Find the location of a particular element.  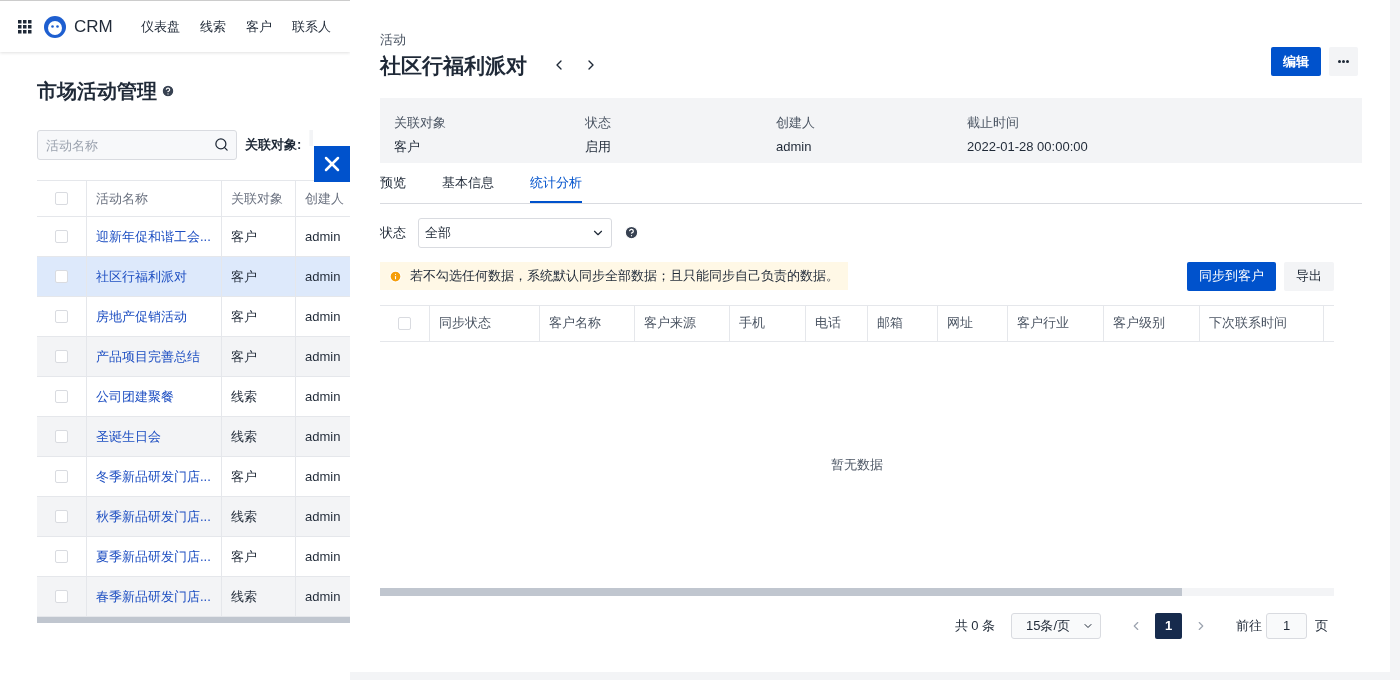

nav-item: 联系人 is located at coordinates (311, 26).